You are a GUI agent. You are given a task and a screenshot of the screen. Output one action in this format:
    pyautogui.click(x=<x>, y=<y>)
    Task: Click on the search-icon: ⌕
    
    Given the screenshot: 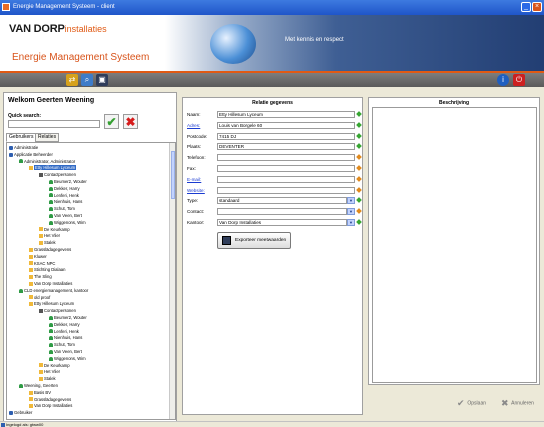 What is the action you would take?
    pyautogui.click(x=87, y=80)
    